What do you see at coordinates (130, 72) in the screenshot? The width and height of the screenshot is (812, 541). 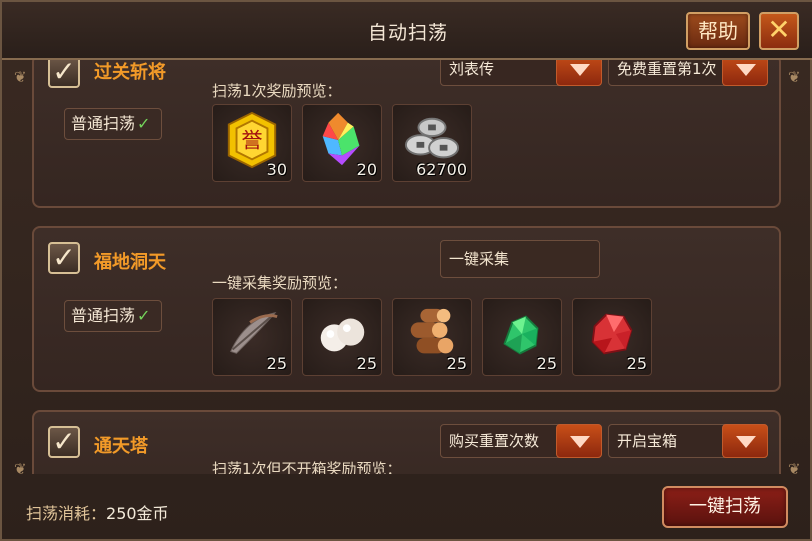 I see `guoguan-title: 过关斩将` at bounding box center [130, 72].